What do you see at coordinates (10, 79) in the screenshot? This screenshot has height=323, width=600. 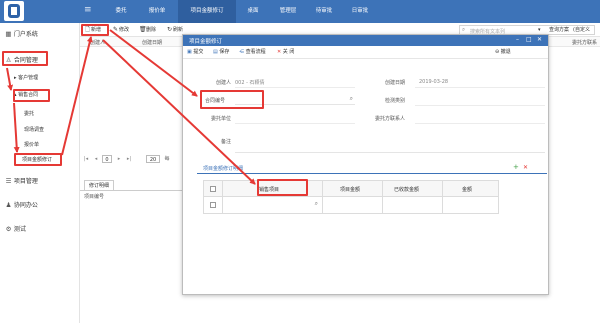 I see `arrow-contract-to-sales` at bounding box center [10, 79].